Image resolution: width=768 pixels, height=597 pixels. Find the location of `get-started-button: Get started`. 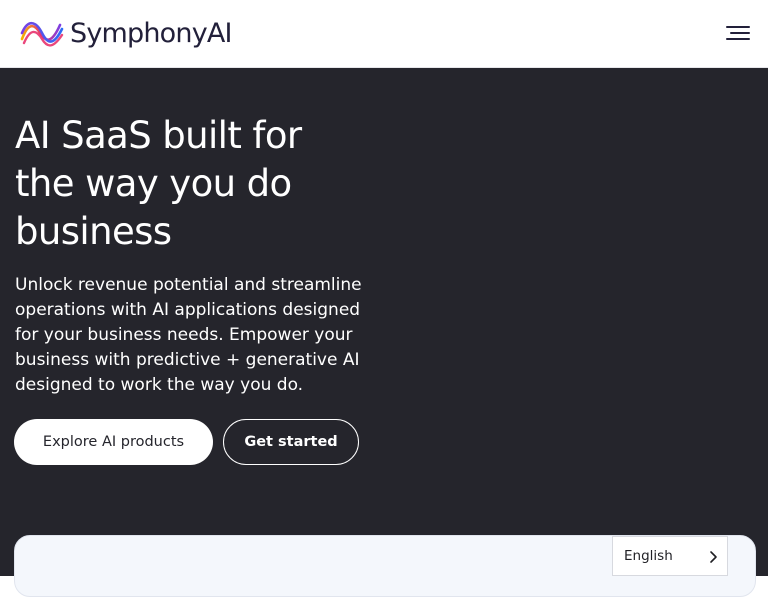

get-started-button: Get started is located at coordinates (291, 442).